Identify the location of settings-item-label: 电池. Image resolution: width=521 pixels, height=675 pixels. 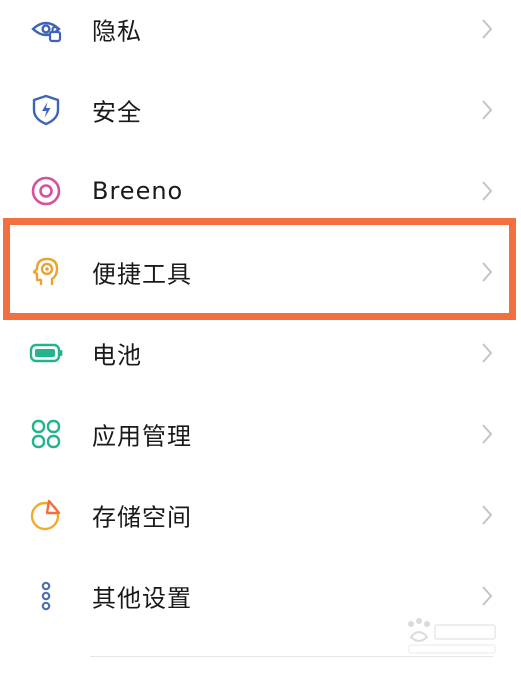
(117, 355).